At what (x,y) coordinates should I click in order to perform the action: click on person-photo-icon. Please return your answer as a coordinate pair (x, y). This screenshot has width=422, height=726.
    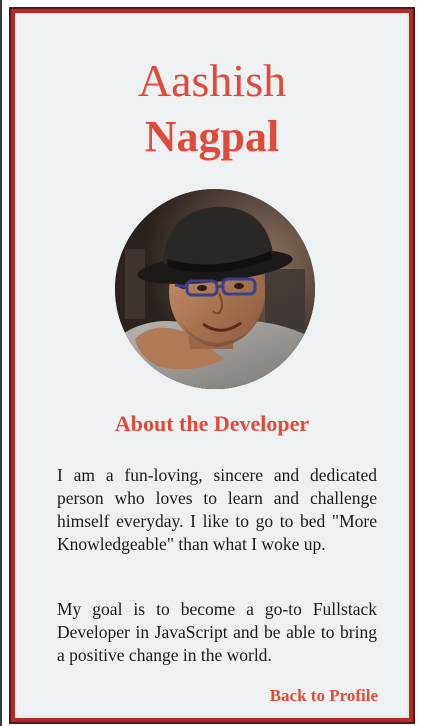
    Looking at the image, I should click on (215, 289).